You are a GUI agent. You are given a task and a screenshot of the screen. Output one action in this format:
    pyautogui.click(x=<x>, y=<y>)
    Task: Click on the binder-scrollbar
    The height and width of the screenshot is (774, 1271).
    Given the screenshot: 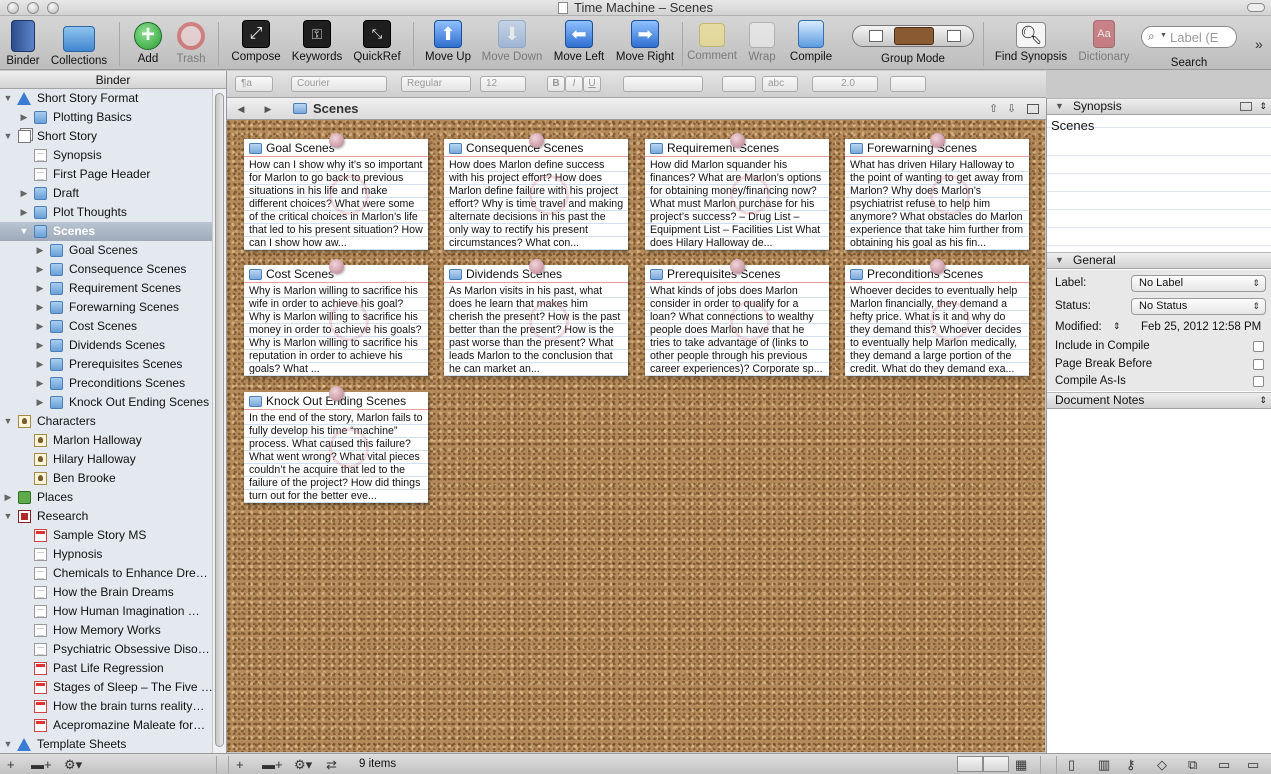 What is the action you would take?
    pyautogui.click(x=219, y=421)
    